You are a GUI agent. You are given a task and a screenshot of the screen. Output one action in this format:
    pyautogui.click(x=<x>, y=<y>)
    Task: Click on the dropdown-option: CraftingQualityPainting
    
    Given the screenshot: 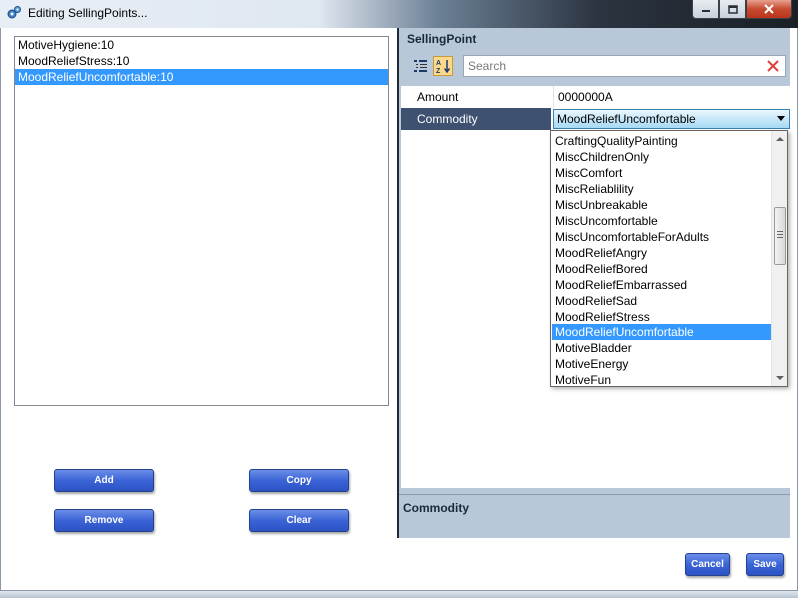 What is the action you would take?
    pyautogui.click(x=662, y=141)
    